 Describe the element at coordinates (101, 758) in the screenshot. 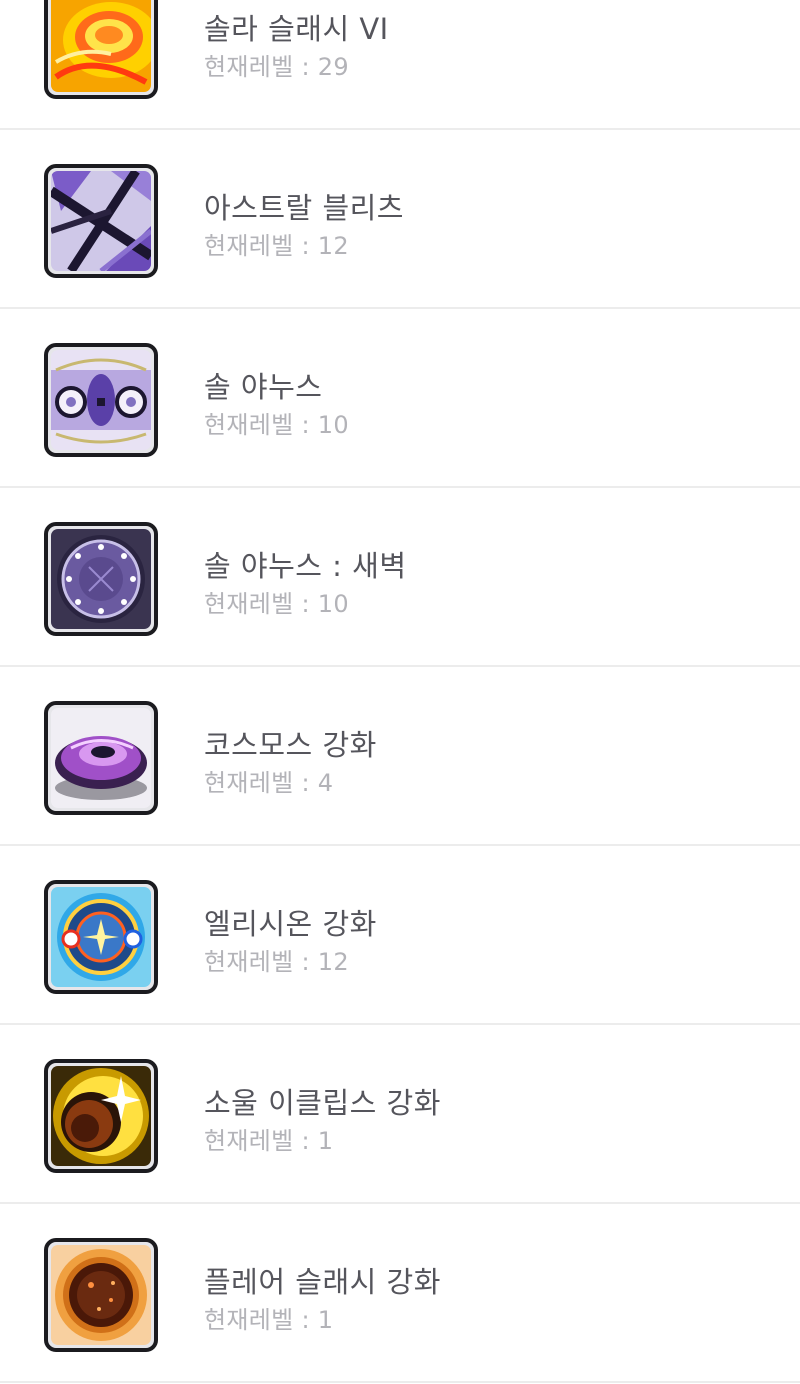

I see `cosmos-enhance-icon` at that location.